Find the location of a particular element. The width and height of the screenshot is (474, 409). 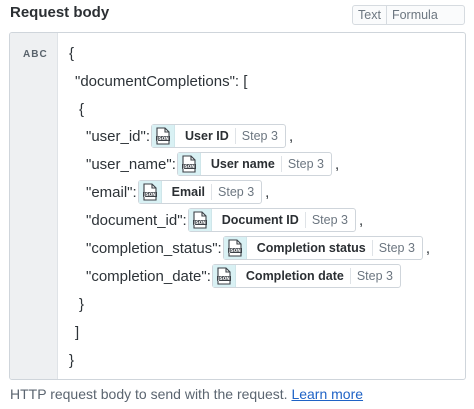

code-line: "documentCompletions": [ is located at coordinates (161, 81).